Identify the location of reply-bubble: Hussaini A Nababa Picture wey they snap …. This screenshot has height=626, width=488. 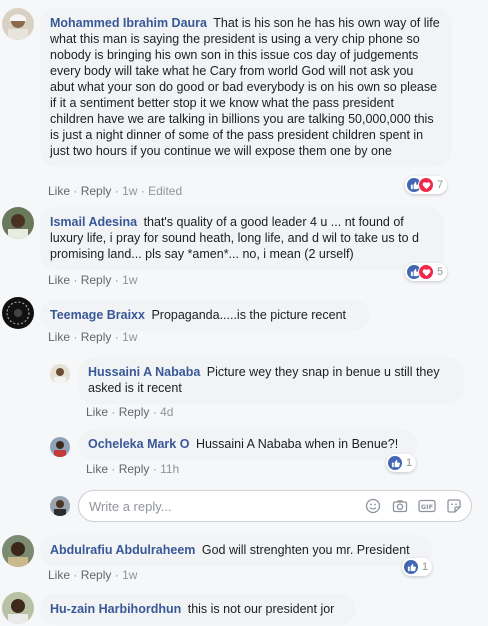
(271, 380).